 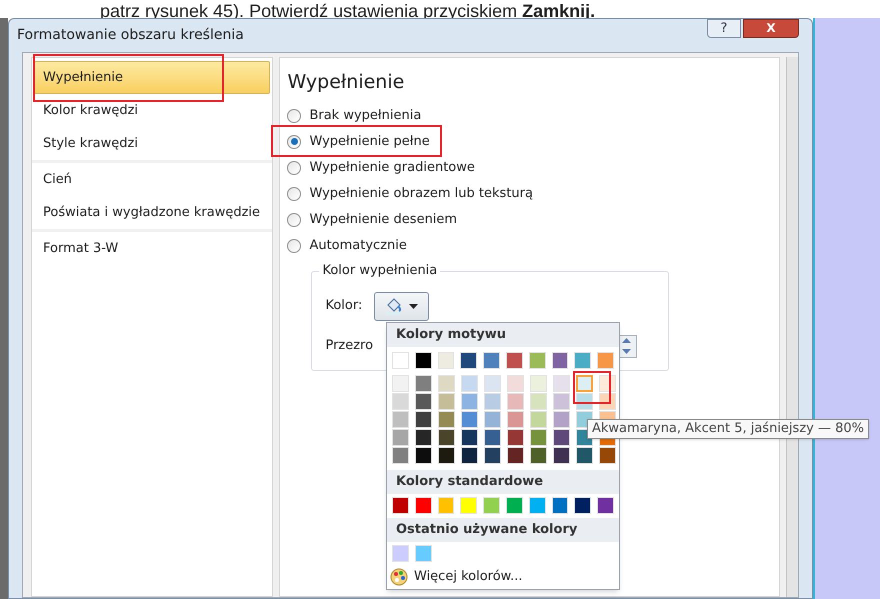 I want to click on color-label: Kolor:, so click(x=343, y=306).